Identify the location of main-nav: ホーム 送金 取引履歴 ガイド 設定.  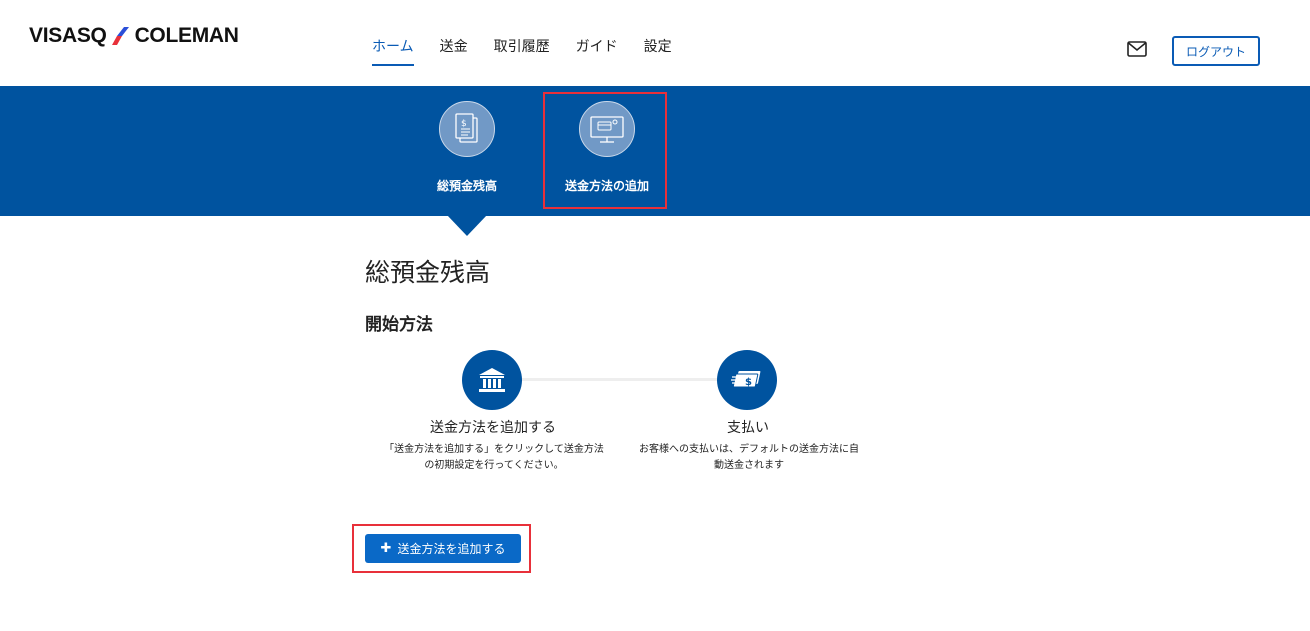
(535, 51).